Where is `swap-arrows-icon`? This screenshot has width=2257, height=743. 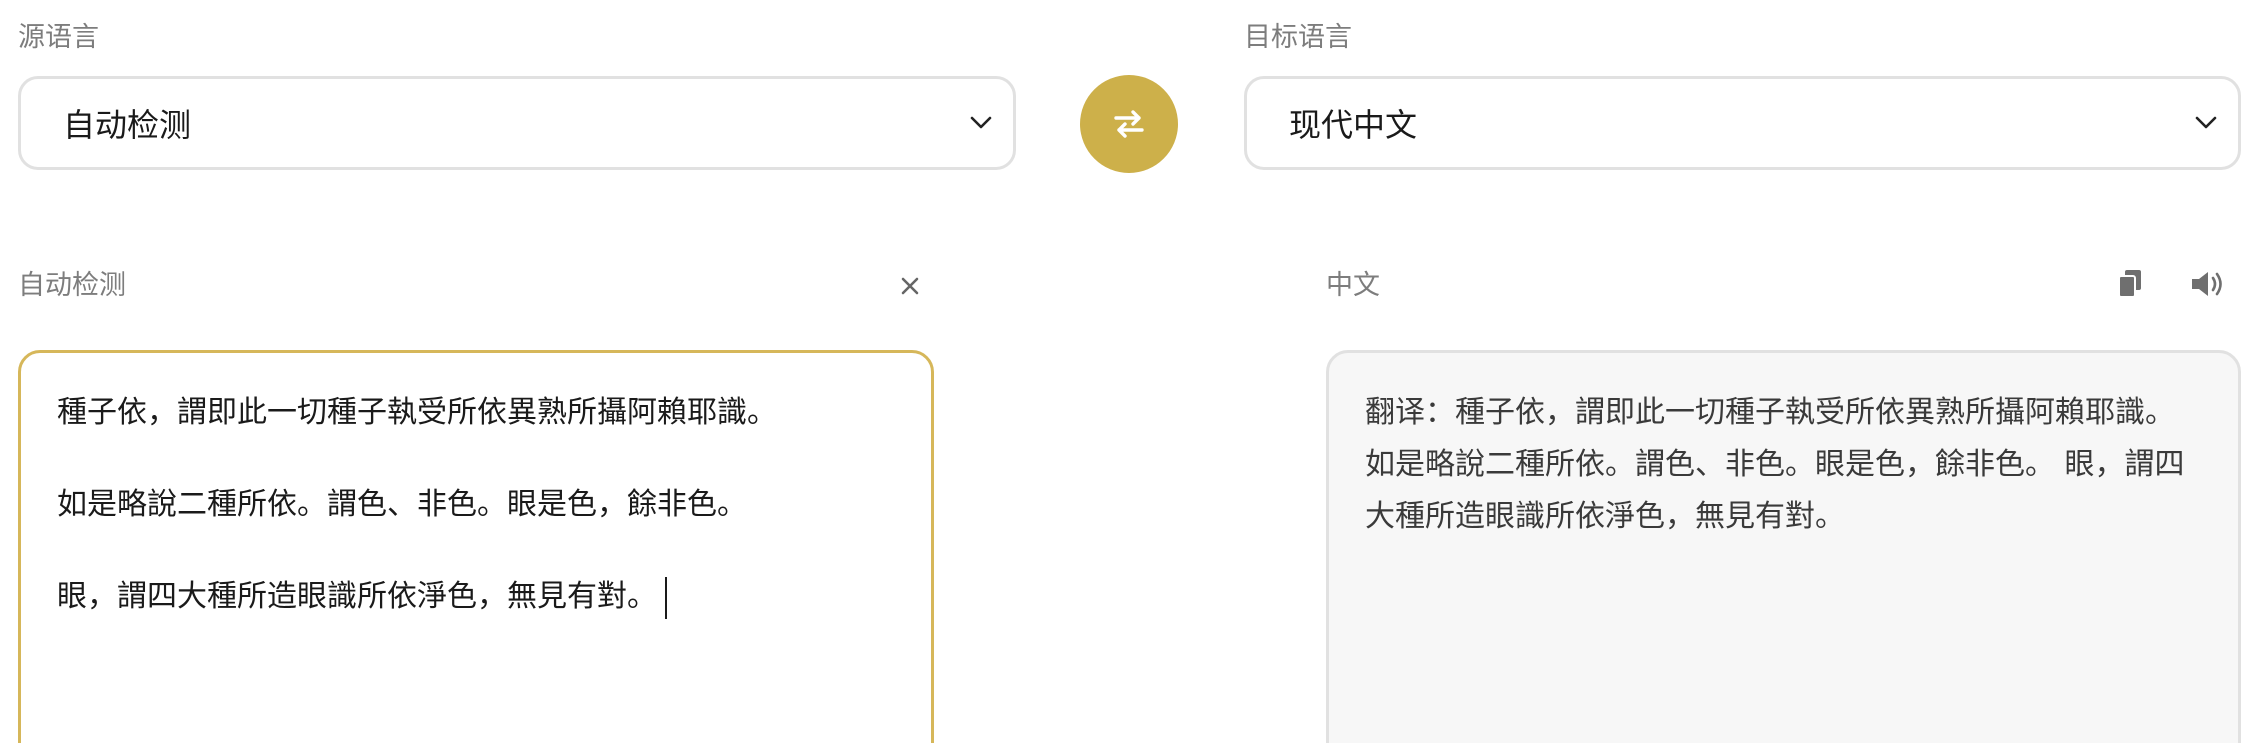
swap-arrows-icon is located at coordinates (1129, 124).